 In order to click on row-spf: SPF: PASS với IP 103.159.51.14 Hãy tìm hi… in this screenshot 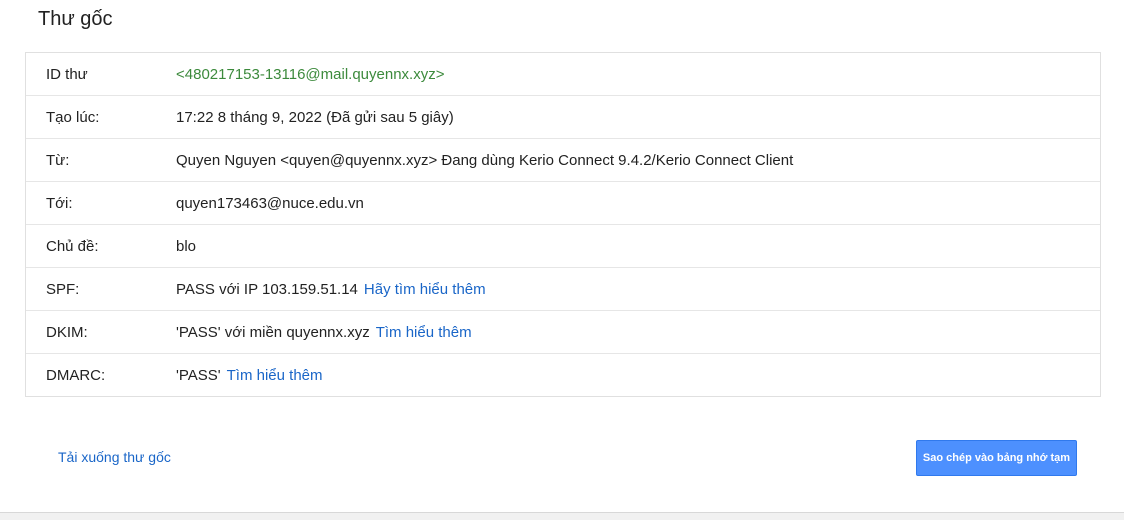, I will do `click(563, 289)`.